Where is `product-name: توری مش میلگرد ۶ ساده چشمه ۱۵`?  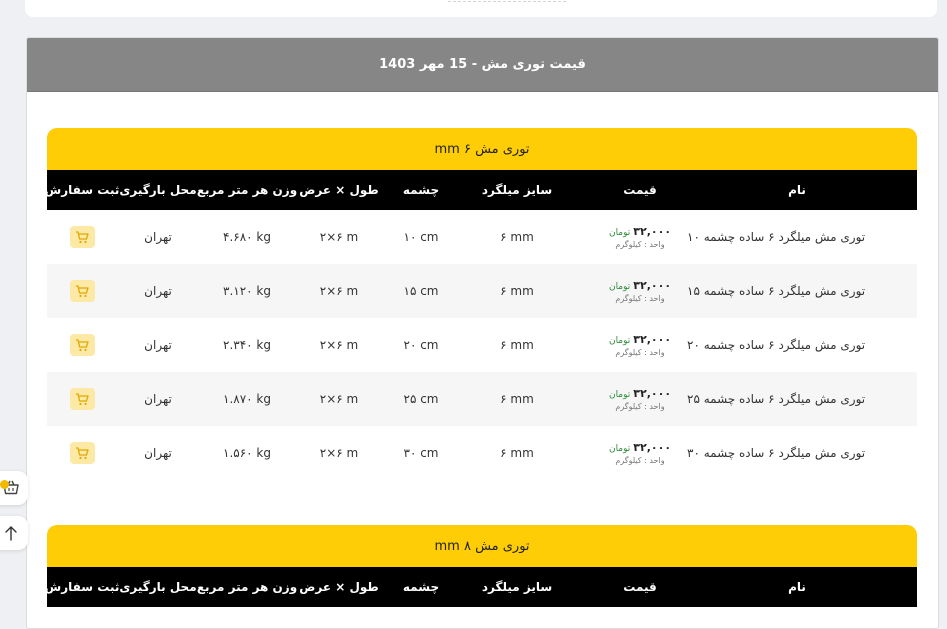 product-name: توری مش میلگرد ۶ ساده چشمه ۱۵ is located at coordinates (776, 291).